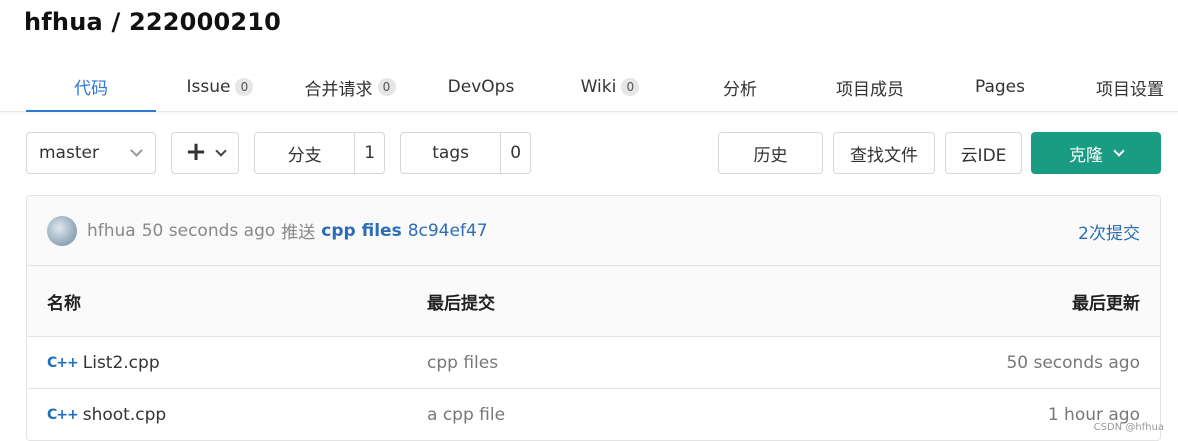 The image size is (1178, 441). What do you see at coordinates (111, 231) in the screenshot?
I see `commit-author: hfhua` at bounding box center [111, 231].